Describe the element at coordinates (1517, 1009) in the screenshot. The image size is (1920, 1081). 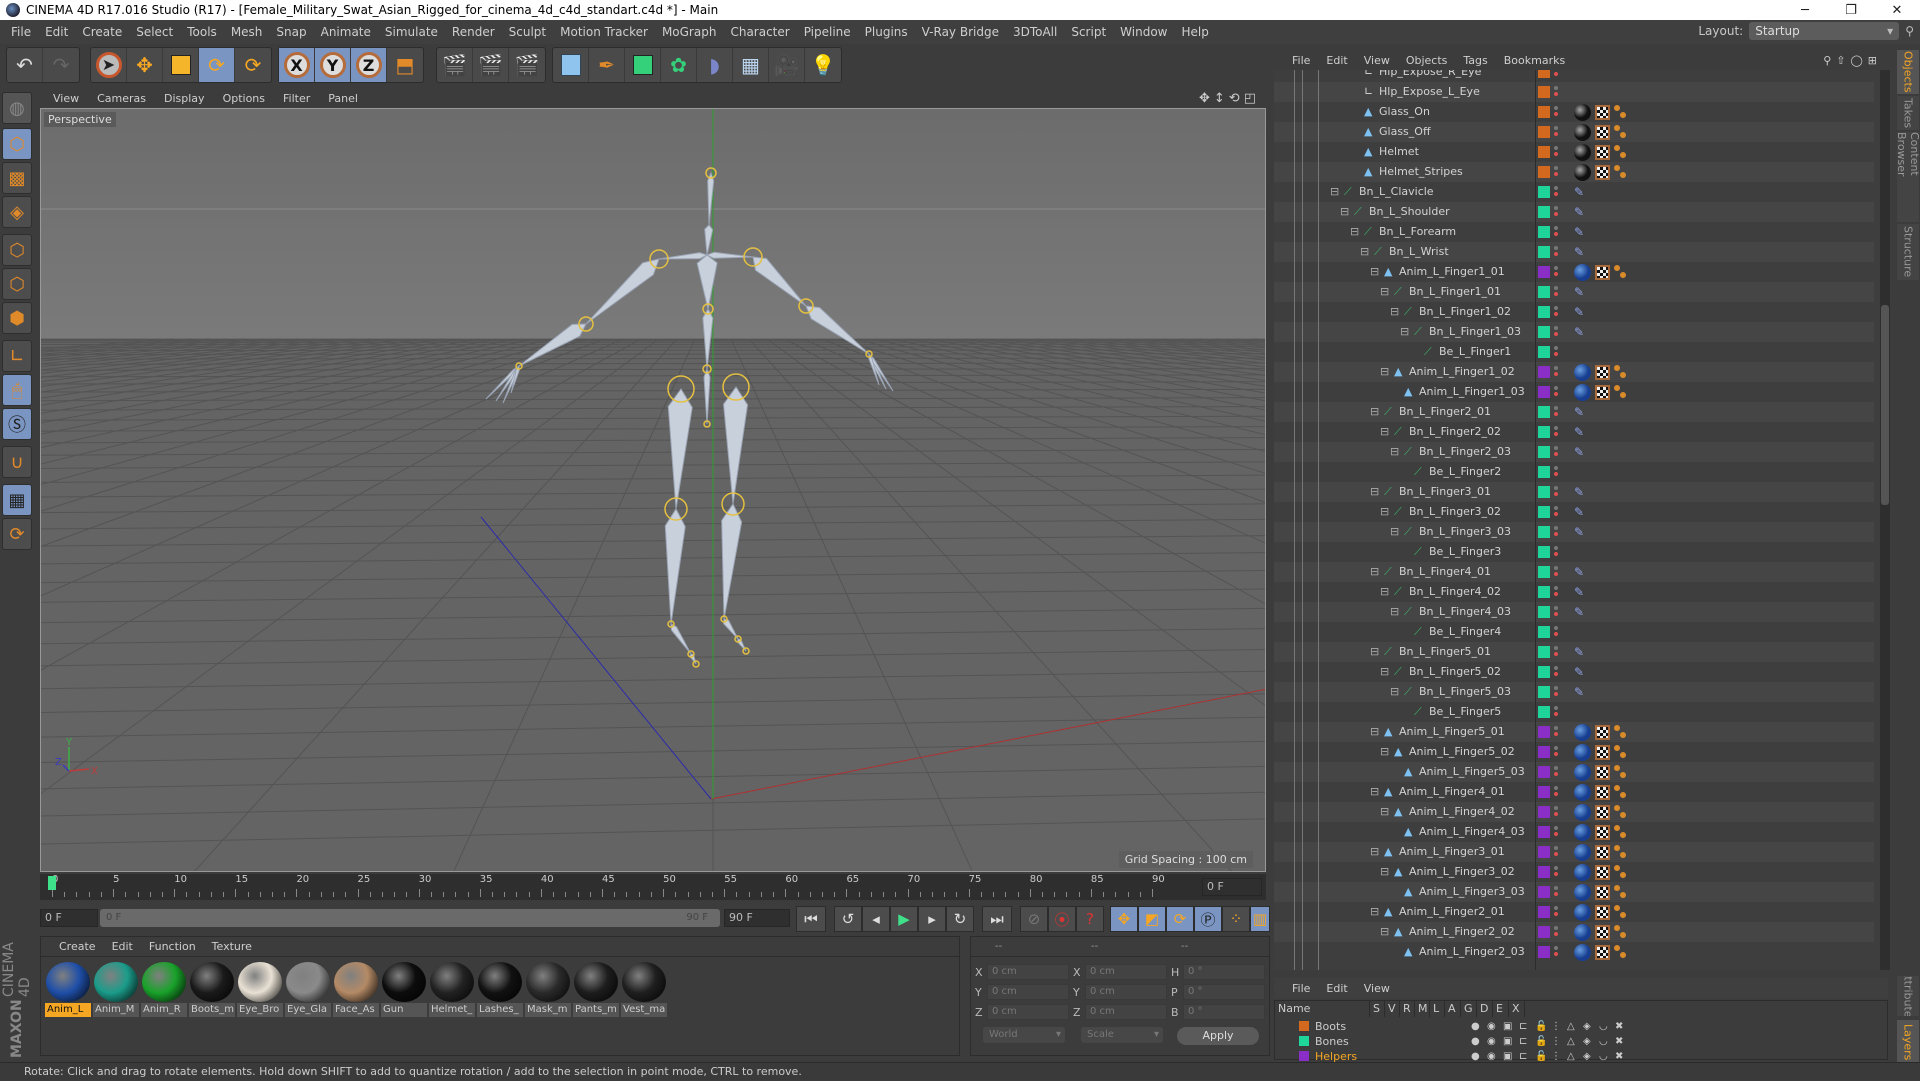
I see `layer-column-header: X` at that location.